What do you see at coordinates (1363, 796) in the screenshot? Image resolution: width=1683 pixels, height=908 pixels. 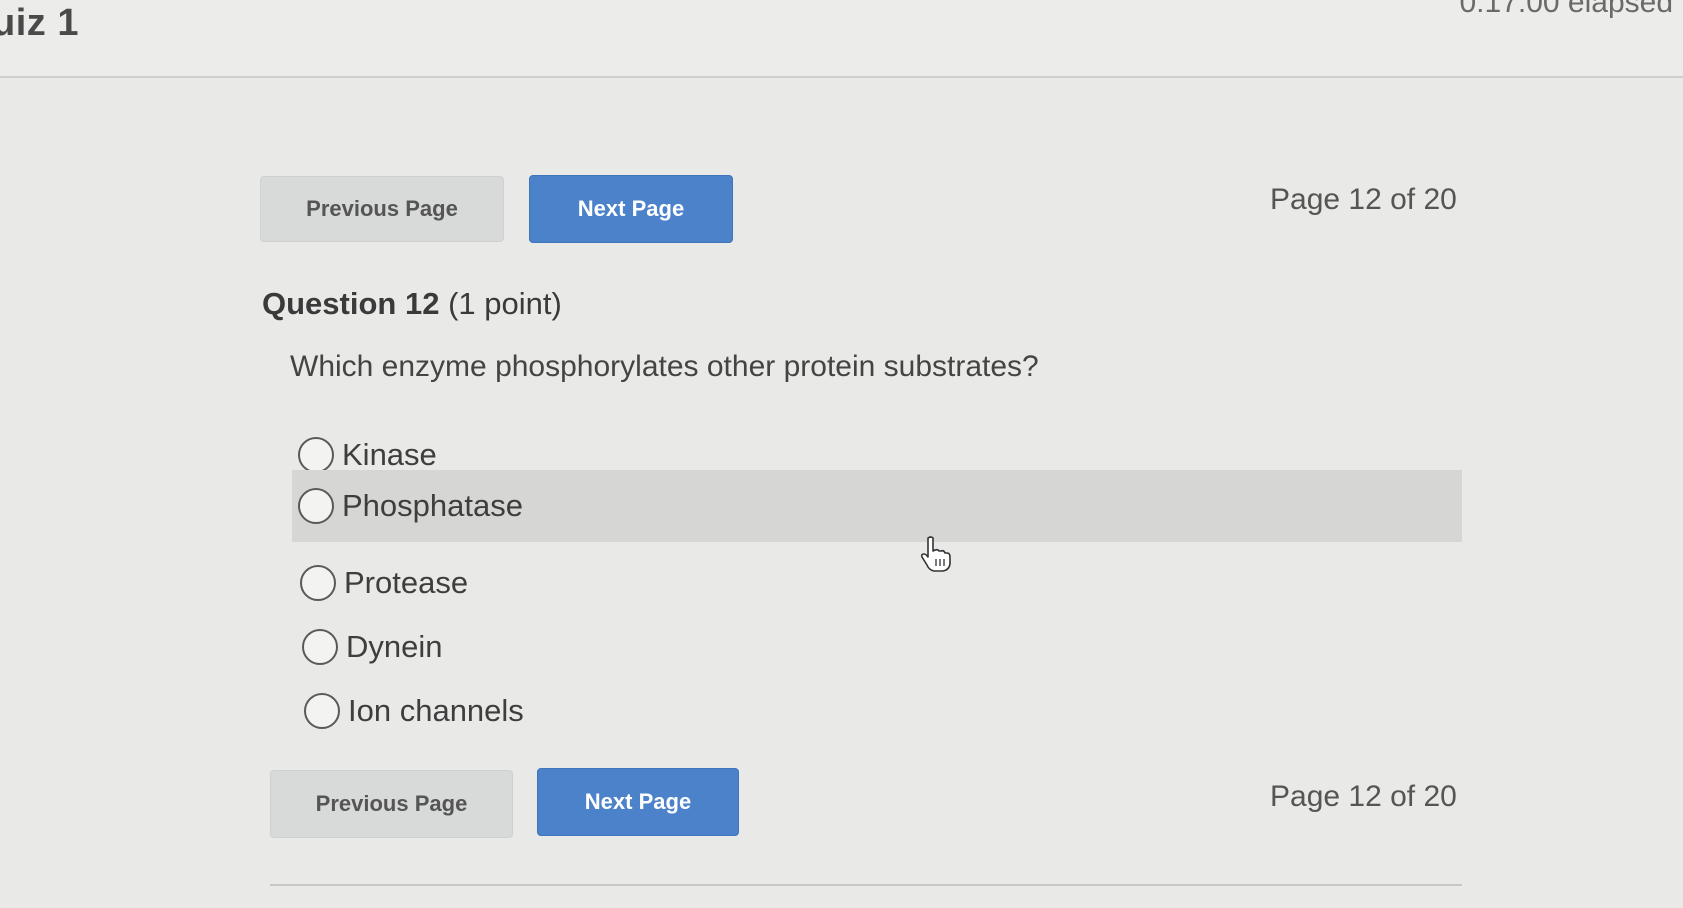 I see `page-indicator-bottom: Page 12 of 20` at bounding box center [1363, 796].